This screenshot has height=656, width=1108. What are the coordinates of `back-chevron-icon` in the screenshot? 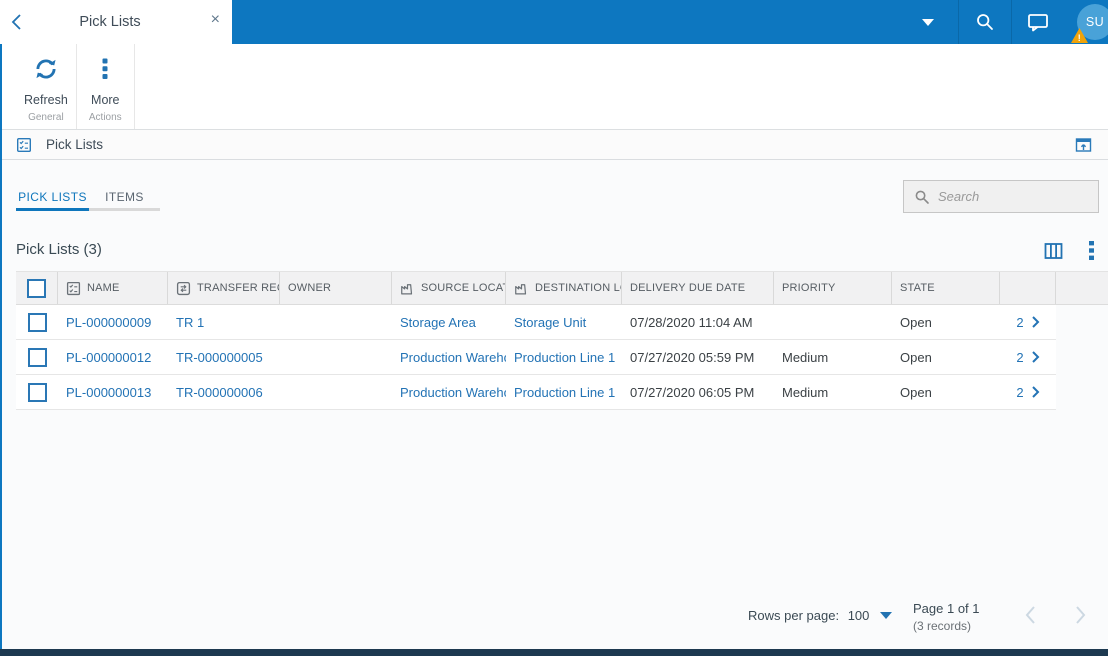 It's located at (16, 24).